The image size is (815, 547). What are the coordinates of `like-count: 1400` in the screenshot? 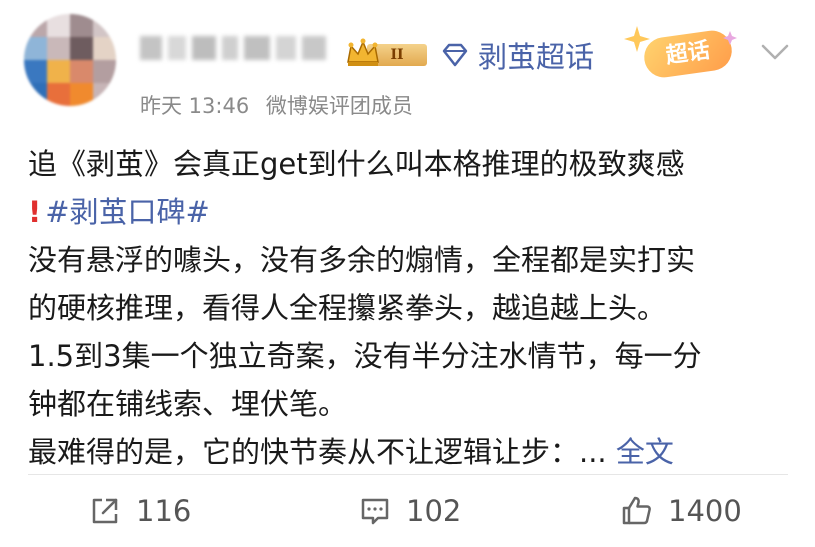 It's located at (705, 511).